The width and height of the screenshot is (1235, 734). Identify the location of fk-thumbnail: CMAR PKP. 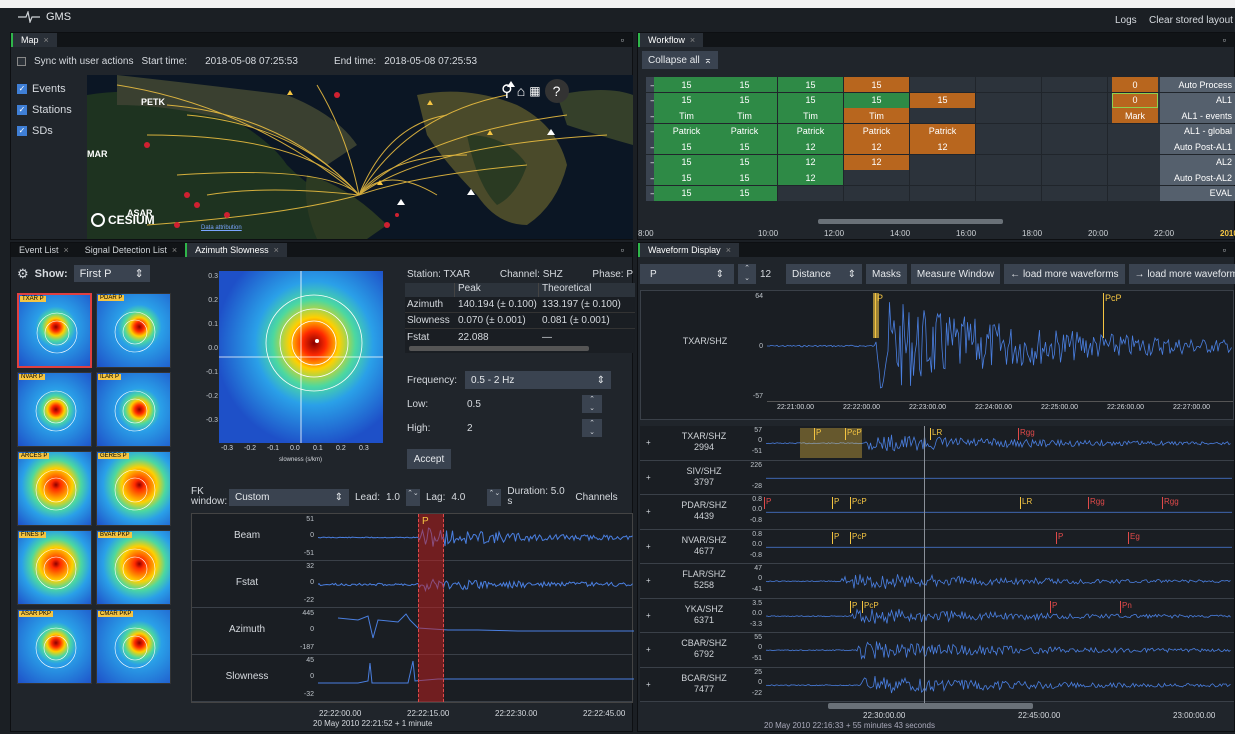
(133, 646).